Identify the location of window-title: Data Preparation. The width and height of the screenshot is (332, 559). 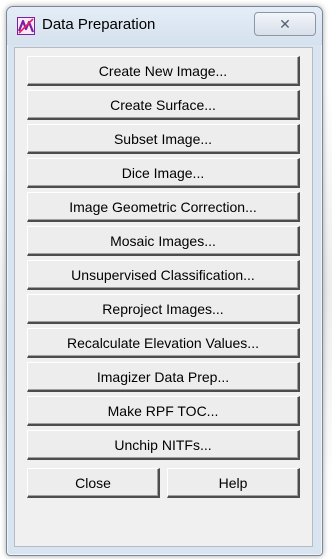
(99, 24).